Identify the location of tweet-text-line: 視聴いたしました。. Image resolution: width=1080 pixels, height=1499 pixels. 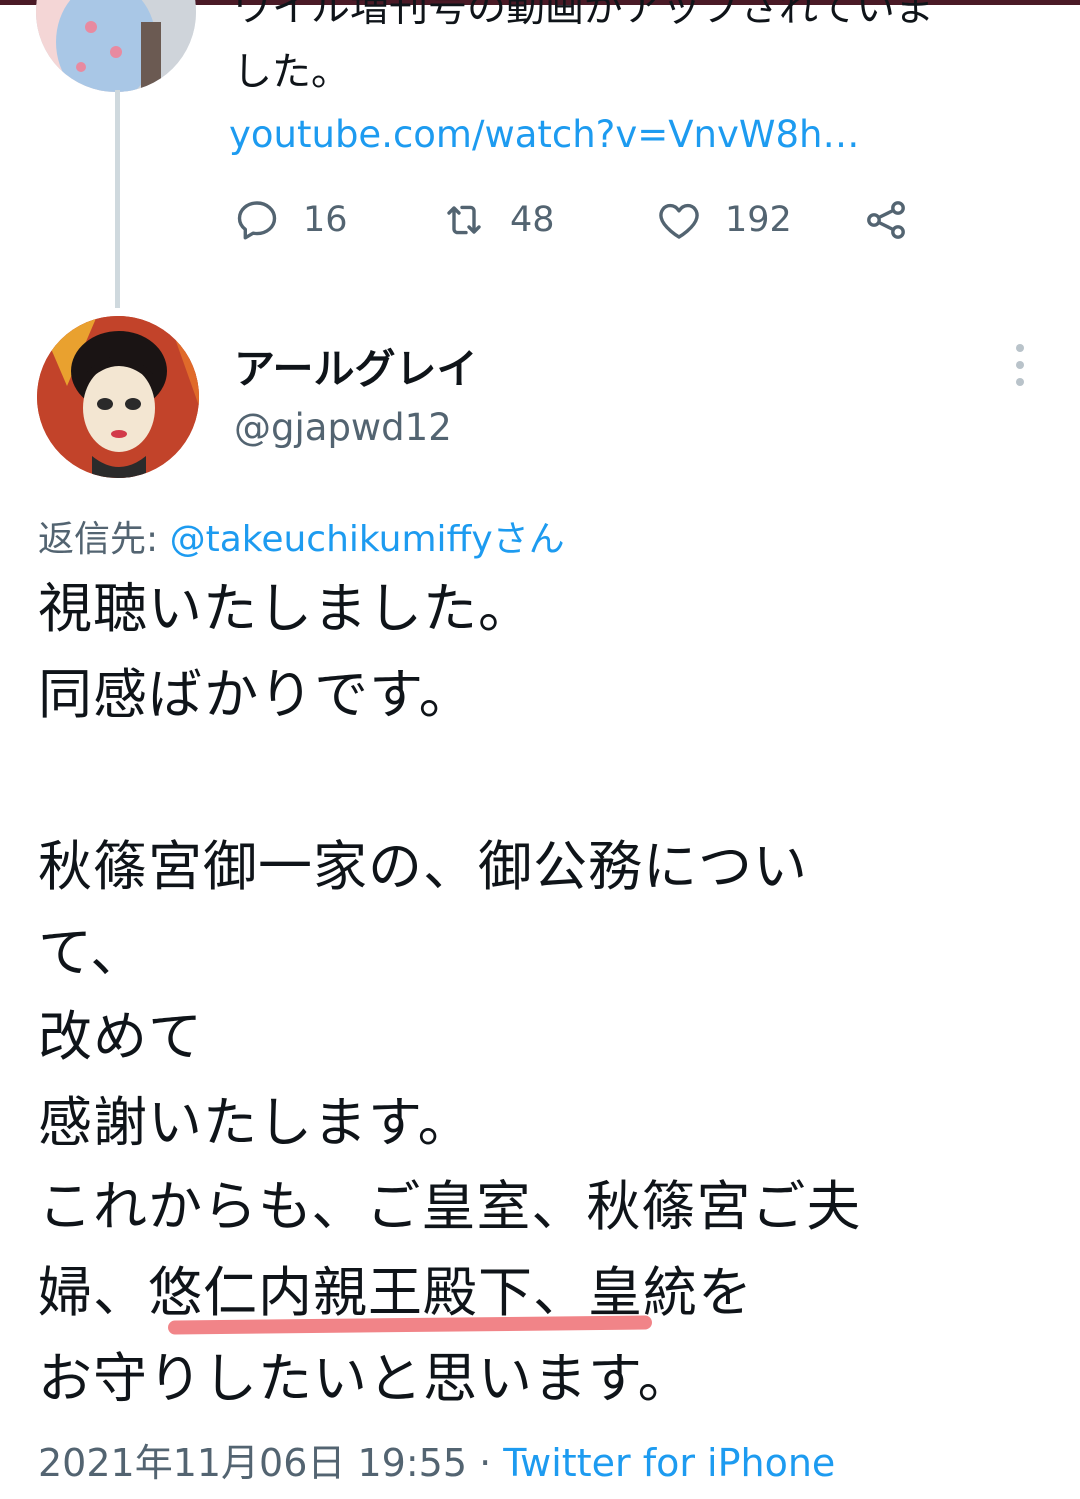
(285, 608).